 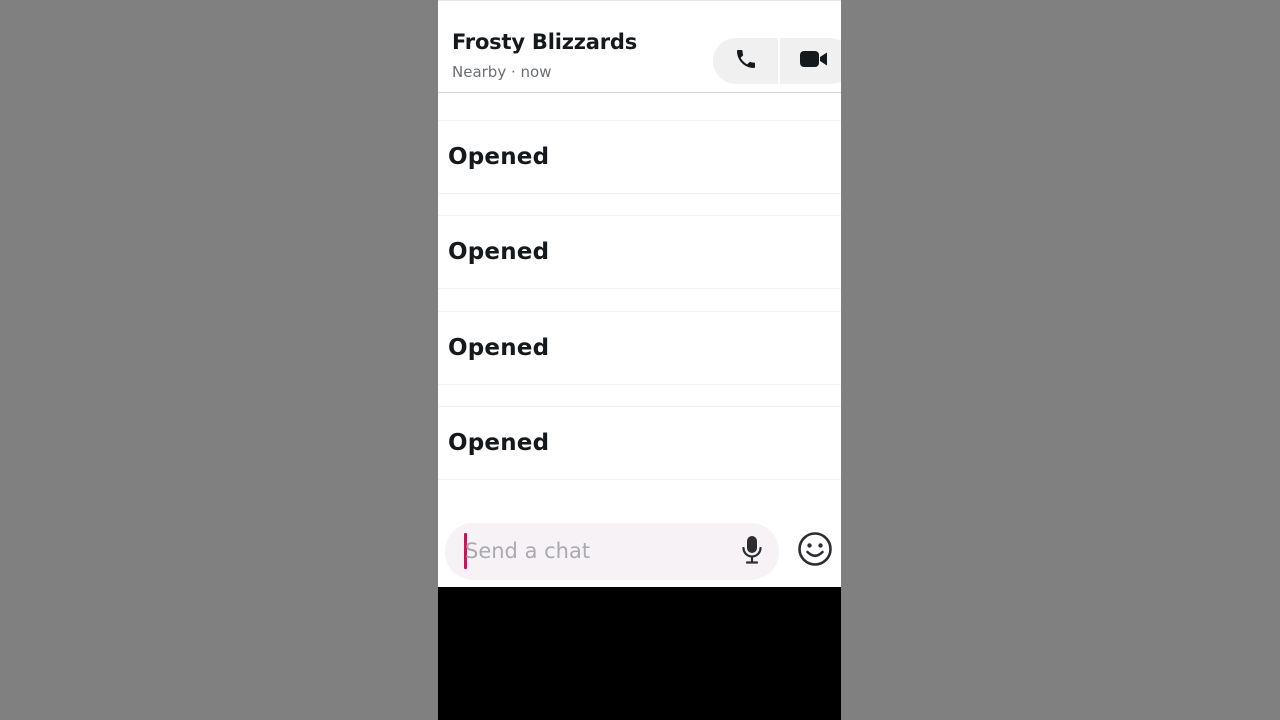 I want to click on call-button-group, so click(x=777, y=61).